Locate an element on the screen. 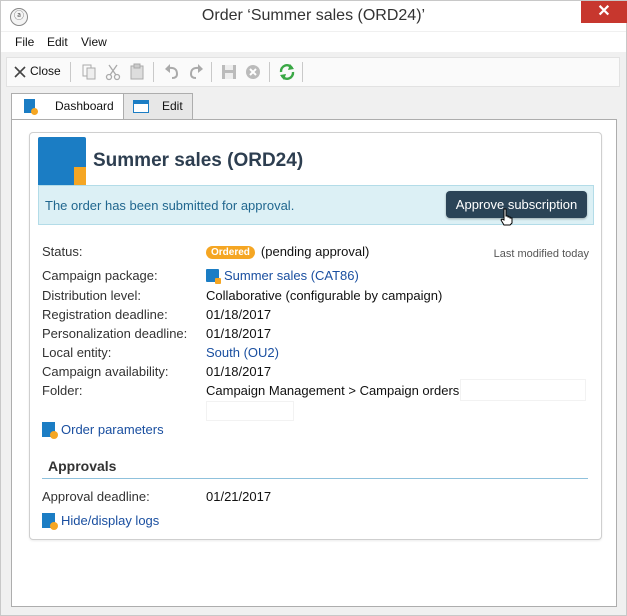 The width and height of the screenshot is (627, 616). personalization-deadline-label: Personalization deadline: is located at coordinates (115, 333).